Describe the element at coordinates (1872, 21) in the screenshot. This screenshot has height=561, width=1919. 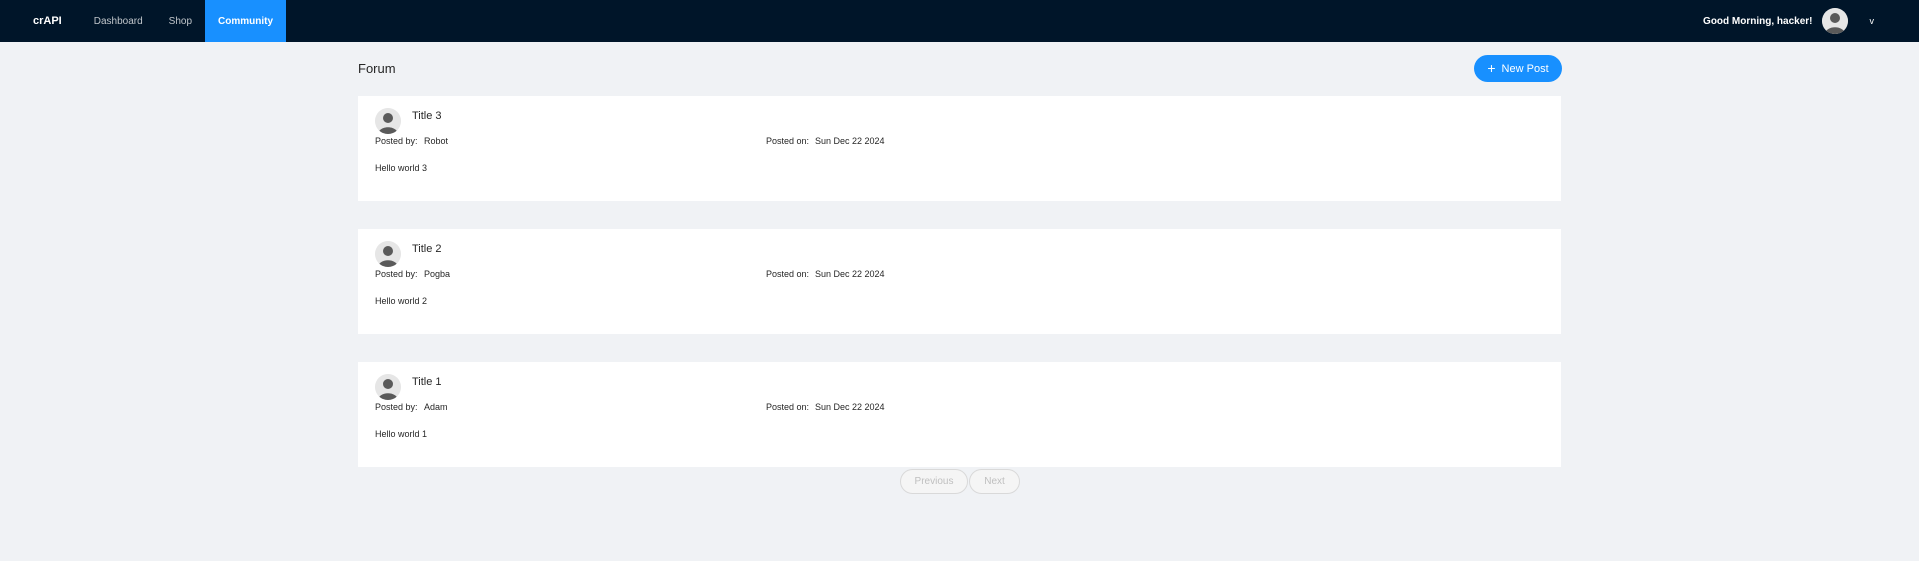
I see `chevron-down-icon: v` at that location.